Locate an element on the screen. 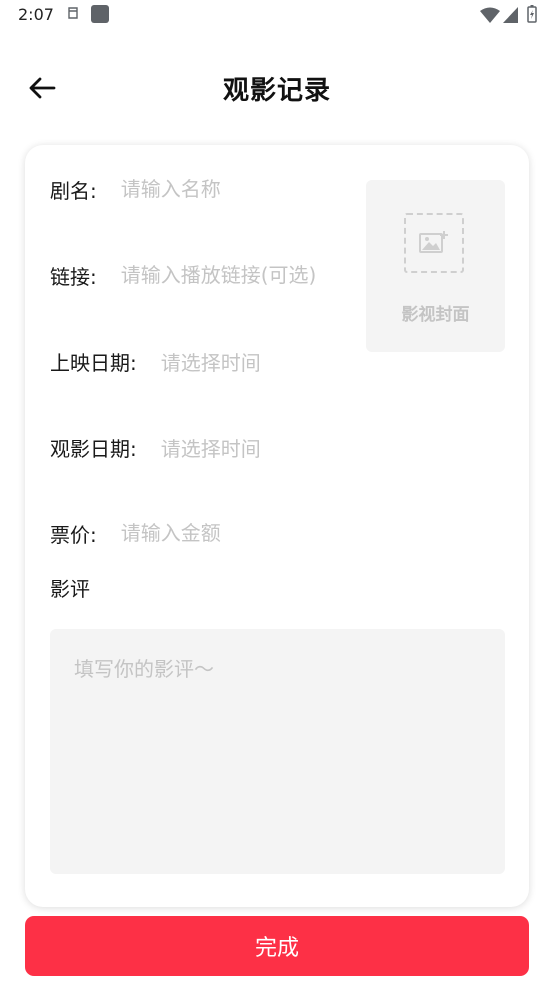 This screenshot has width=554, height=984. name-input is located at coordinates (220, 189).